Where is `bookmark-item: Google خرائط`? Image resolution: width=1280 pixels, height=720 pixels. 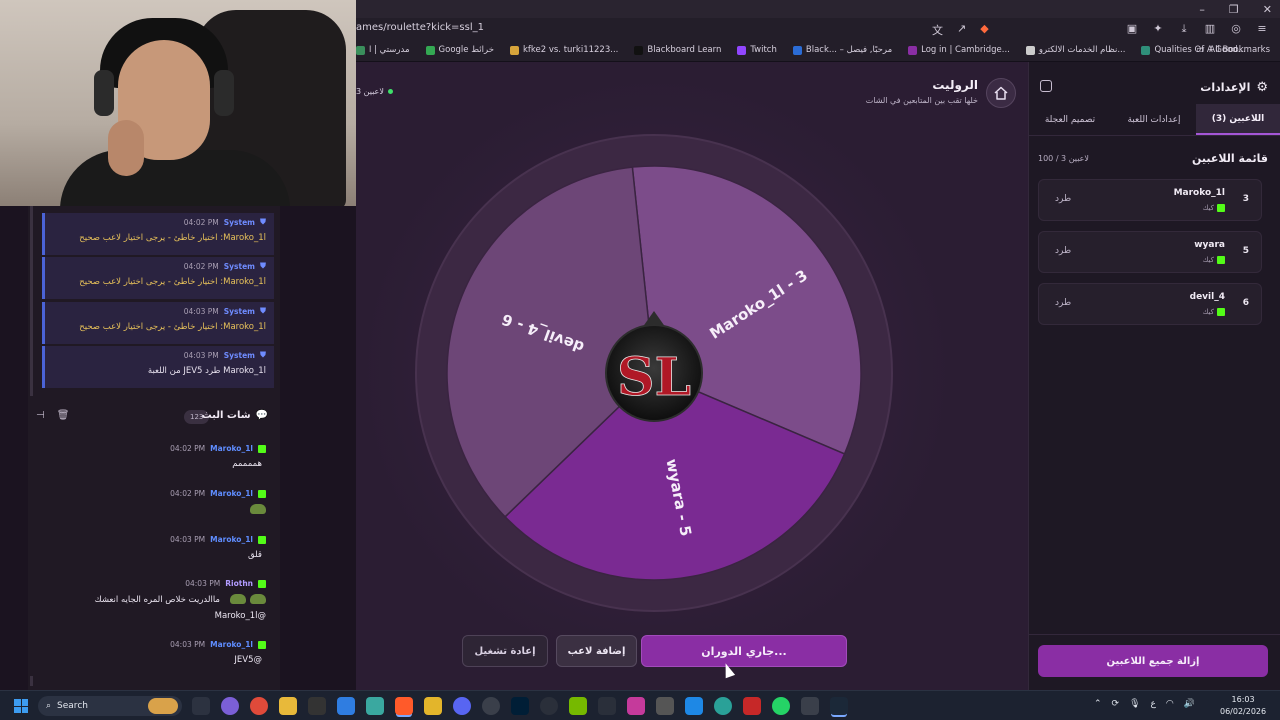 bookmark-item: Google خرائط is located at coordinates (459, 50).